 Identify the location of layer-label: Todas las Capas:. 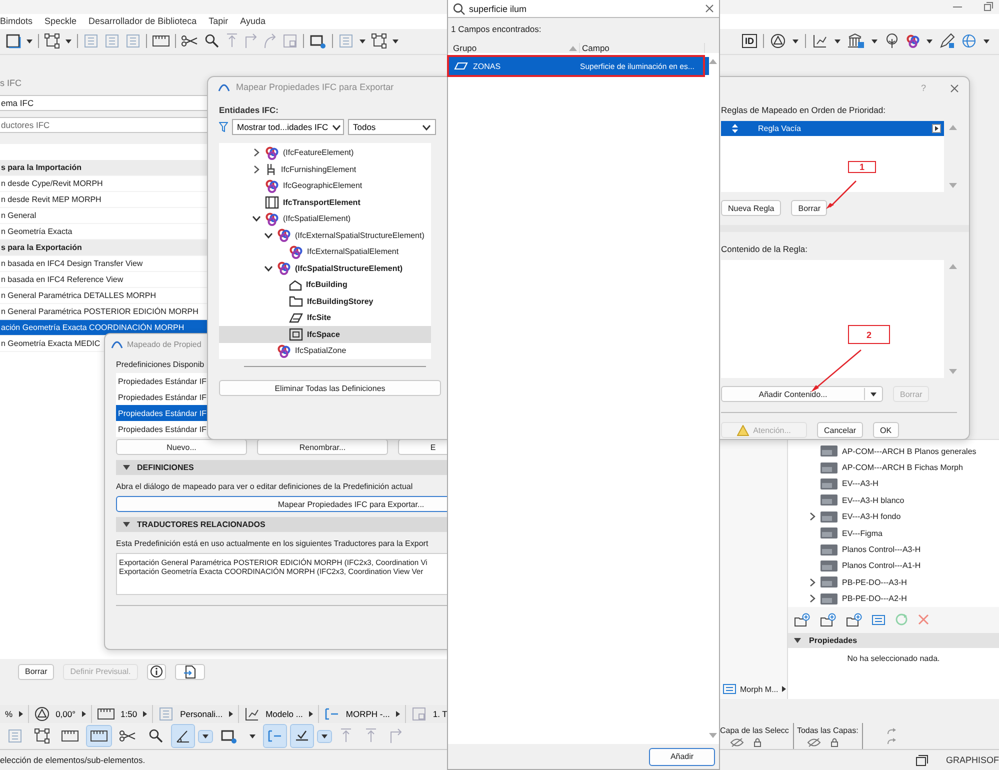
(827, 730).